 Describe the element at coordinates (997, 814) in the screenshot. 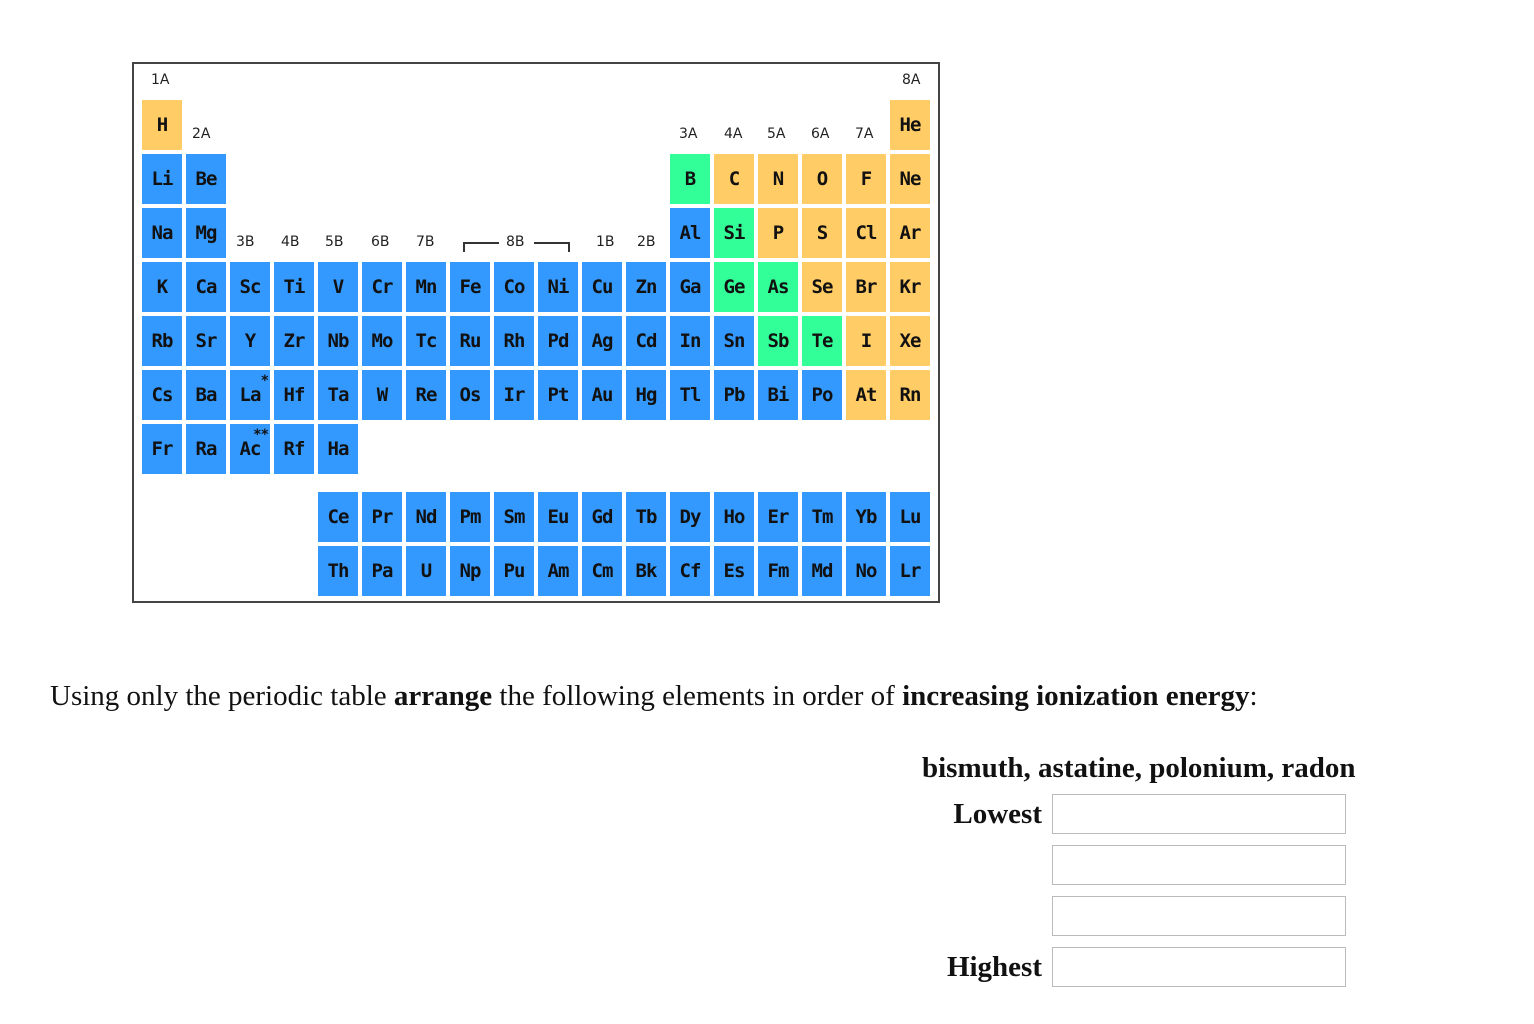

I see `lowest-label: Lowest` at that location.